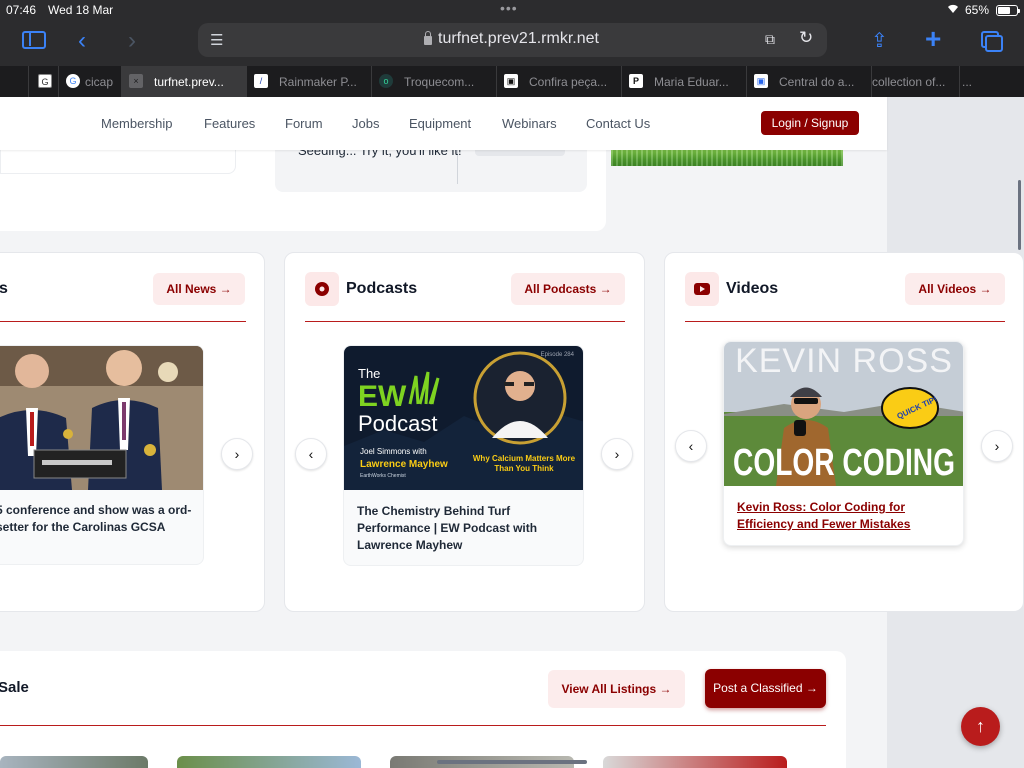 The image size is (1024, 768). Describe the element at coordinates (810, 123) in the screenshot. I see `login-signup-button: Login / Signup` at that location.